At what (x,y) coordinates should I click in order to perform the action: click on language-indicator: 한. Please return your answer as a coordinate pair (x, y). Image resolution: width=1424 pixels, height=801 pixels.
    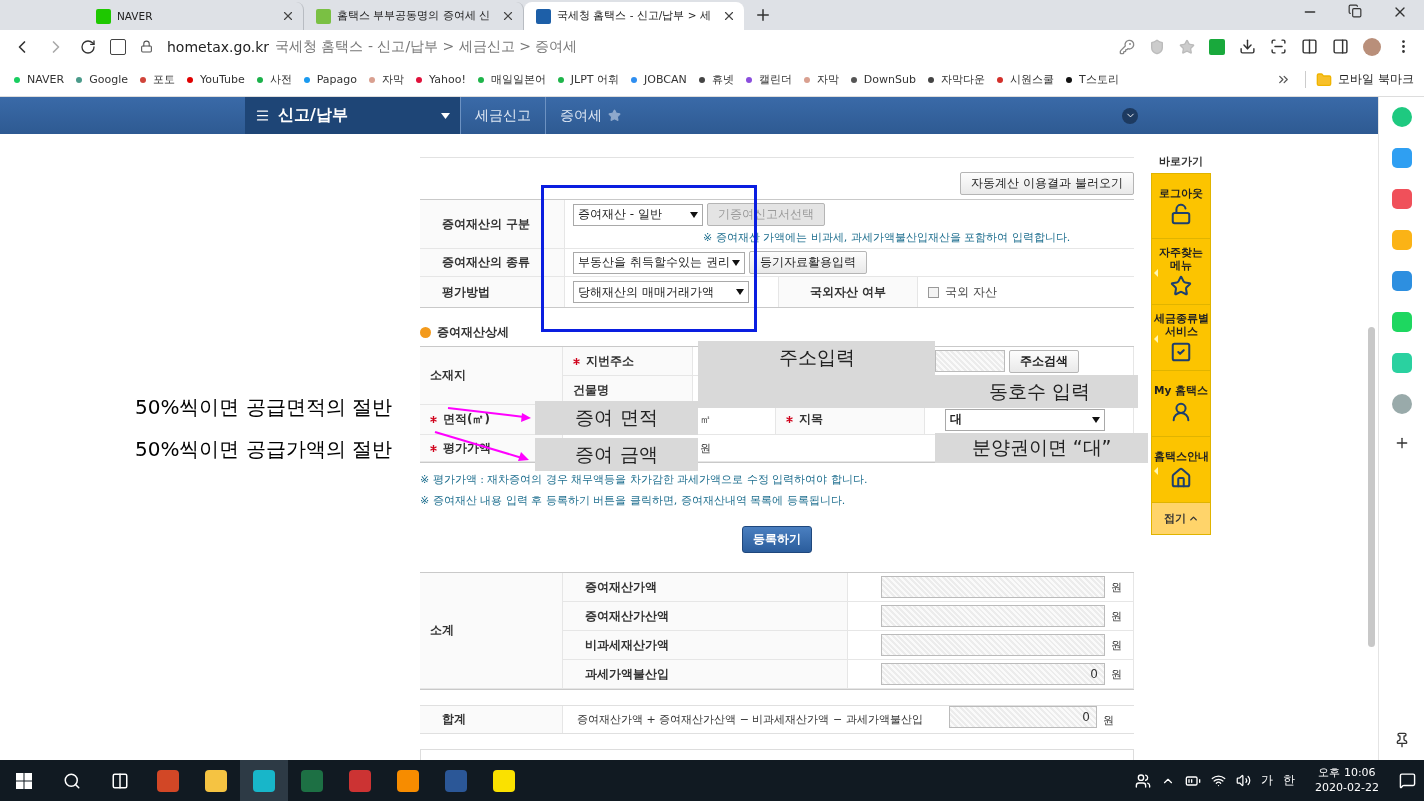
    Looking at the image, I should click on (1289, 780).